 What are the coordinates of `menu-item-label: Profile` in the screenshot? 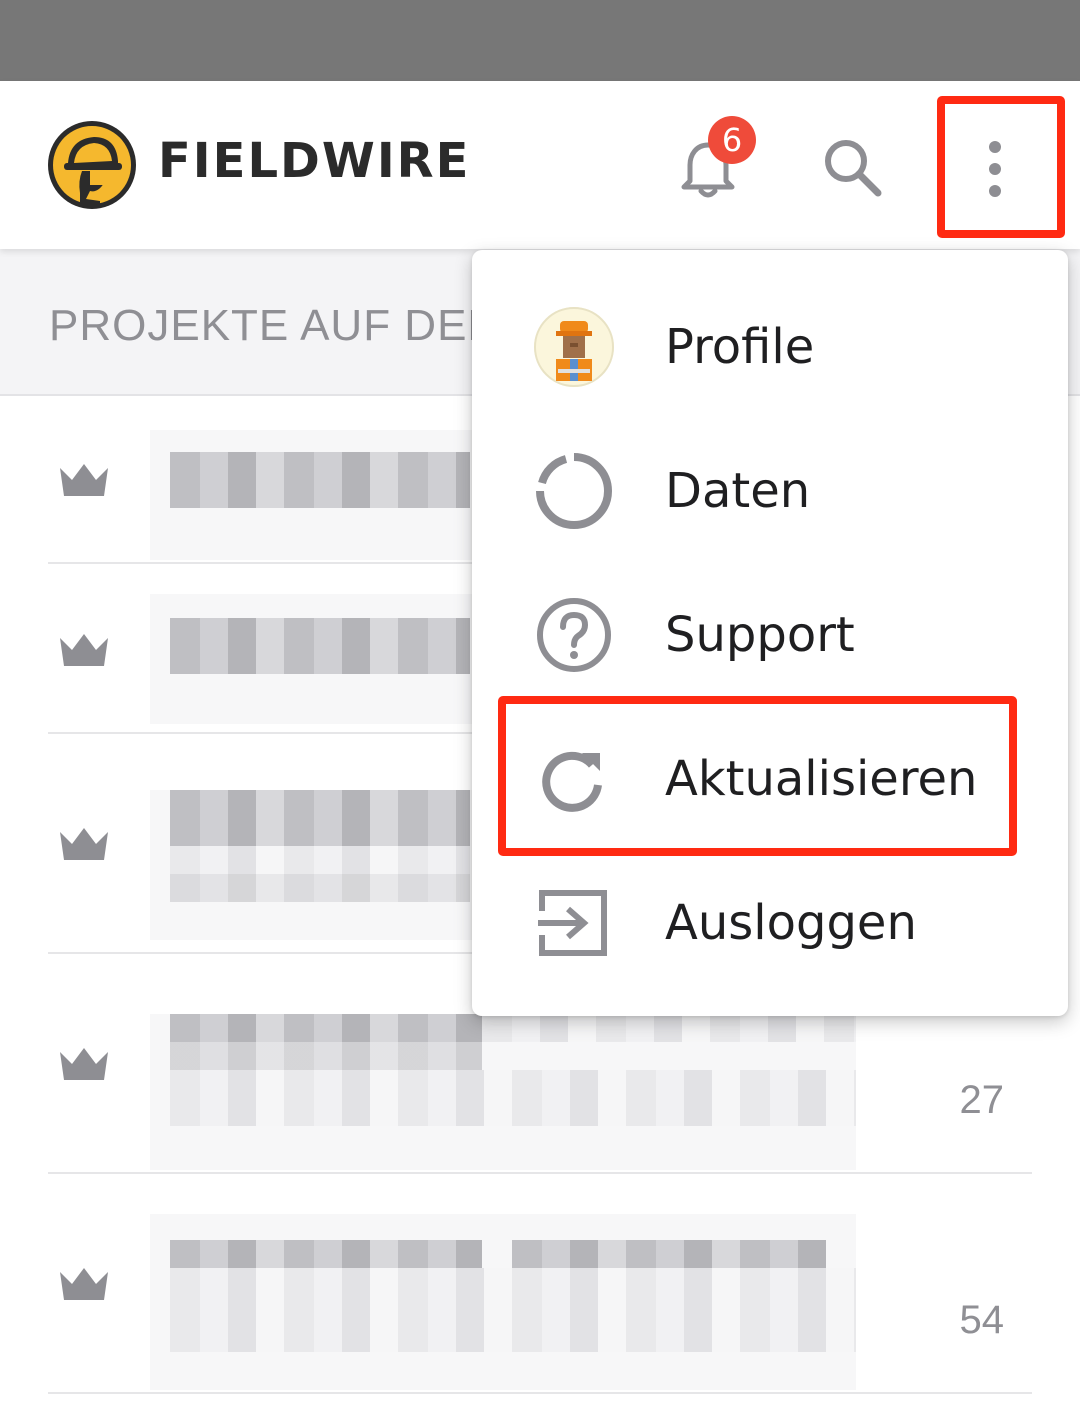 It's located at (740, 347).